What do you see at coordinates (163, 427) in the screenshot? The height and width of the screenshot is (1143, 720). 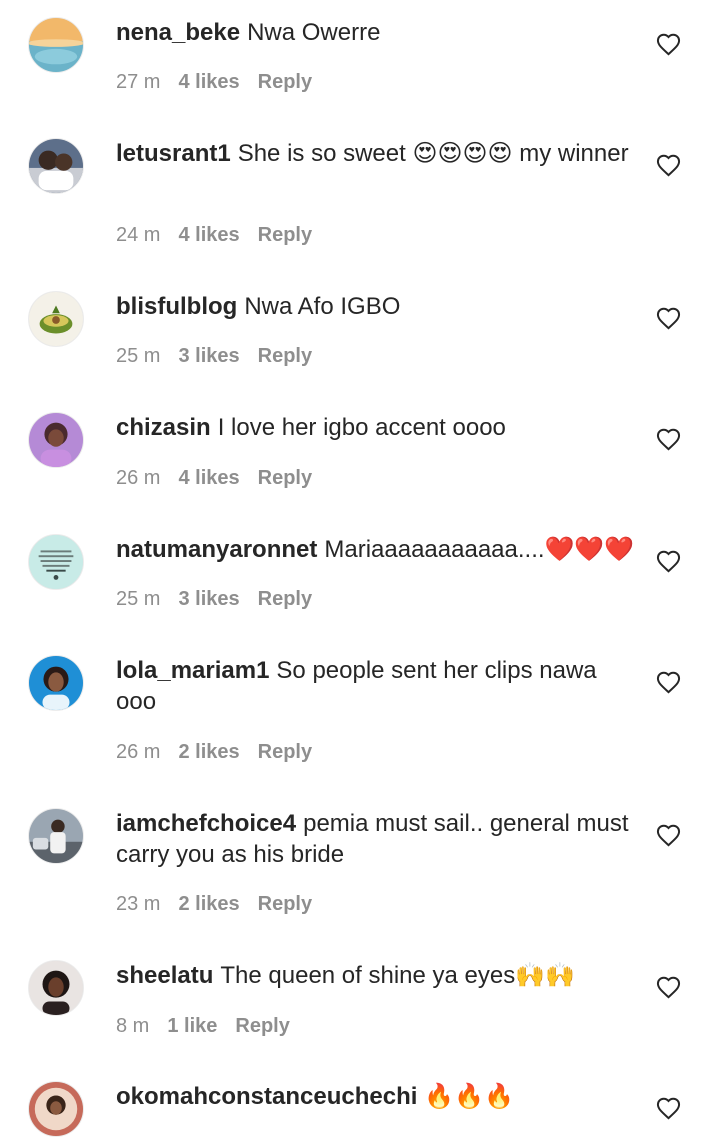 I see `comment-username: chizasin` at bounding box center [163, 427].